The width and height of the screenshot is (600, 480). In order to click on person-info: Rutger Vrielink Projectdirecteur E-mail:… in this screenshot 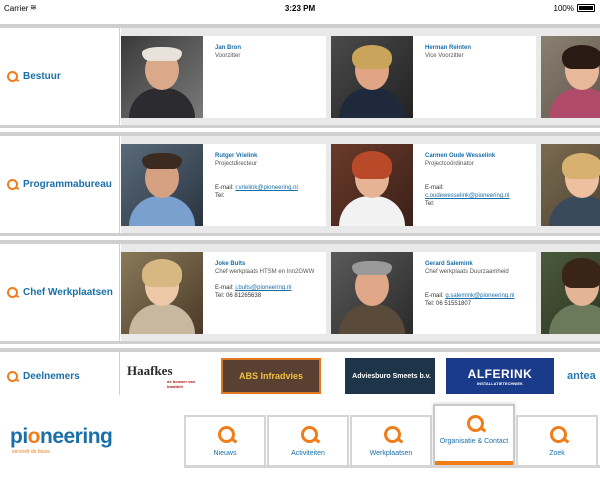, I will do `click(275, 176)`.